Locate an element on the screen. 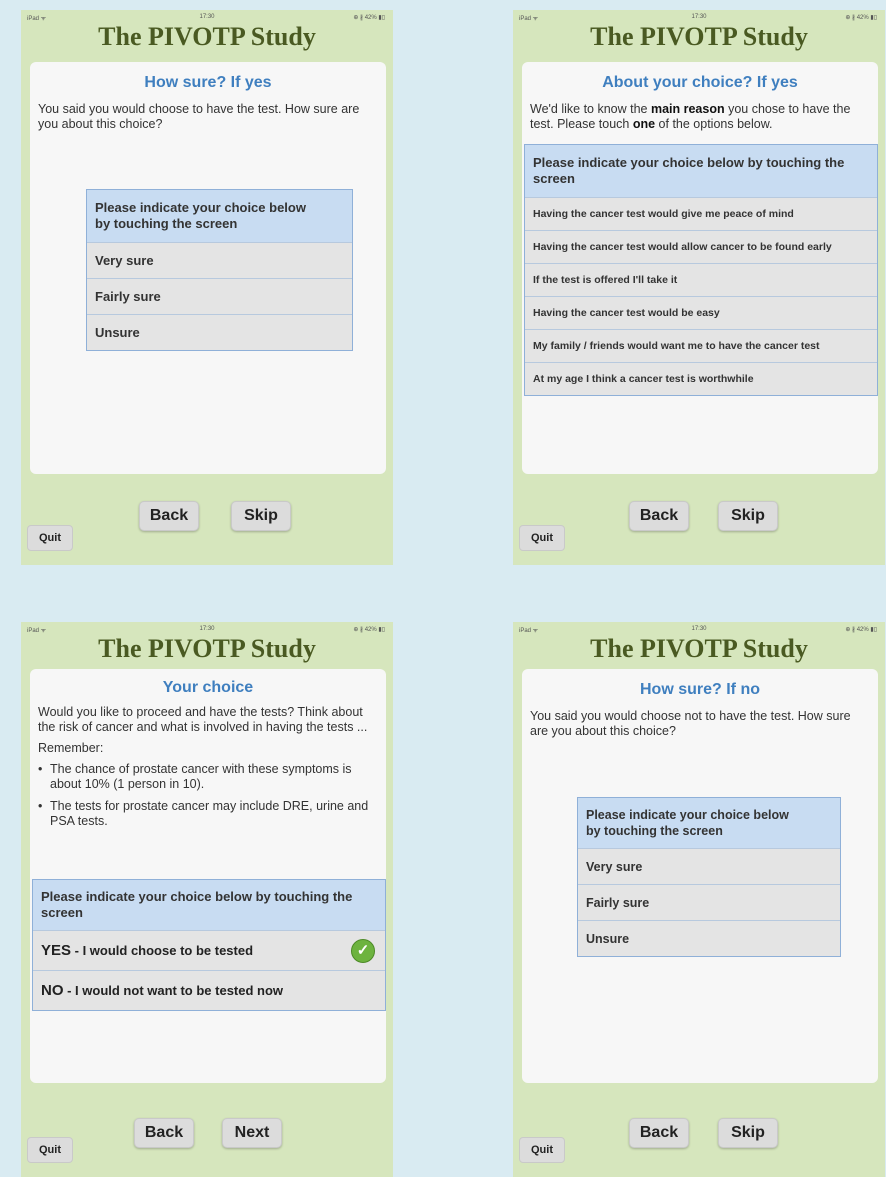 This screenshot has width=886, height=1177. option-be-easy: Having the cancer test would be easy is located at coordinates (701, 312).